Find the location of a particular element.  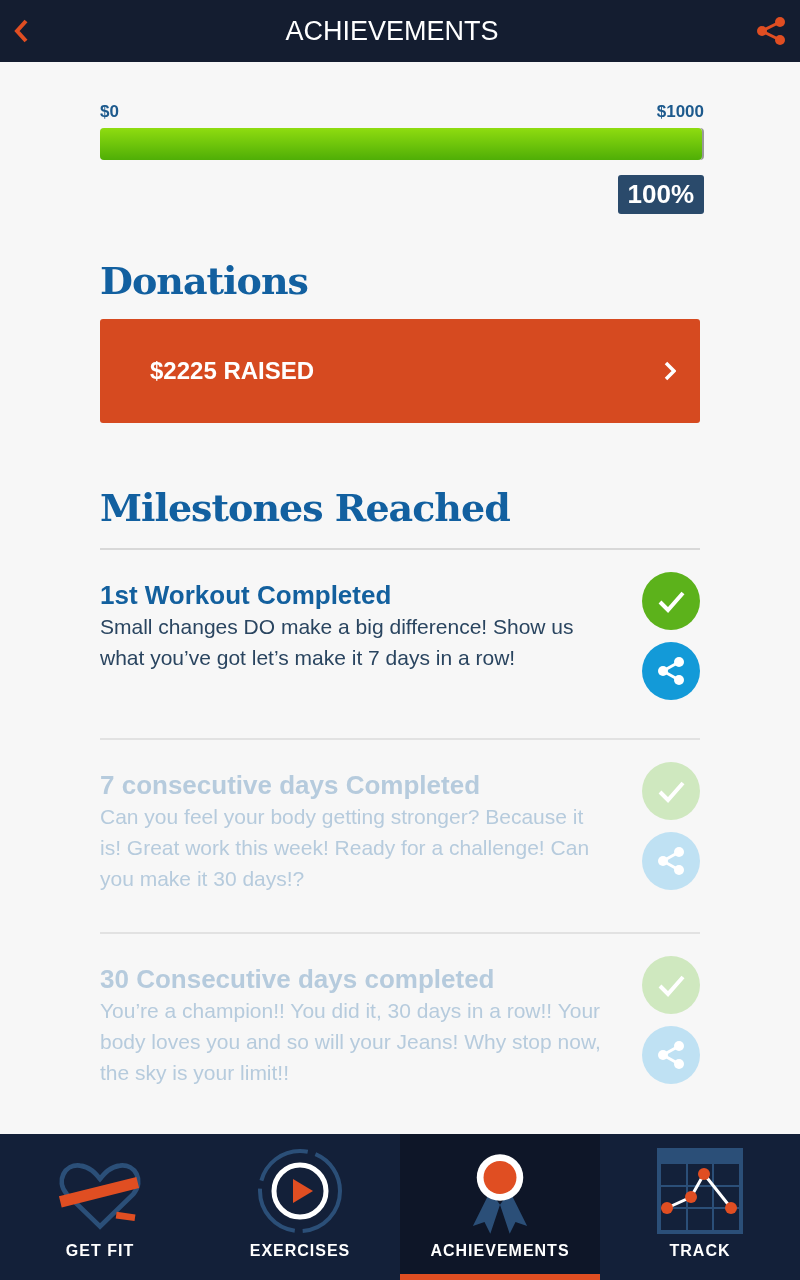

milestone-title: 30 Consecutive days completed is located at coordinates (298, 979).